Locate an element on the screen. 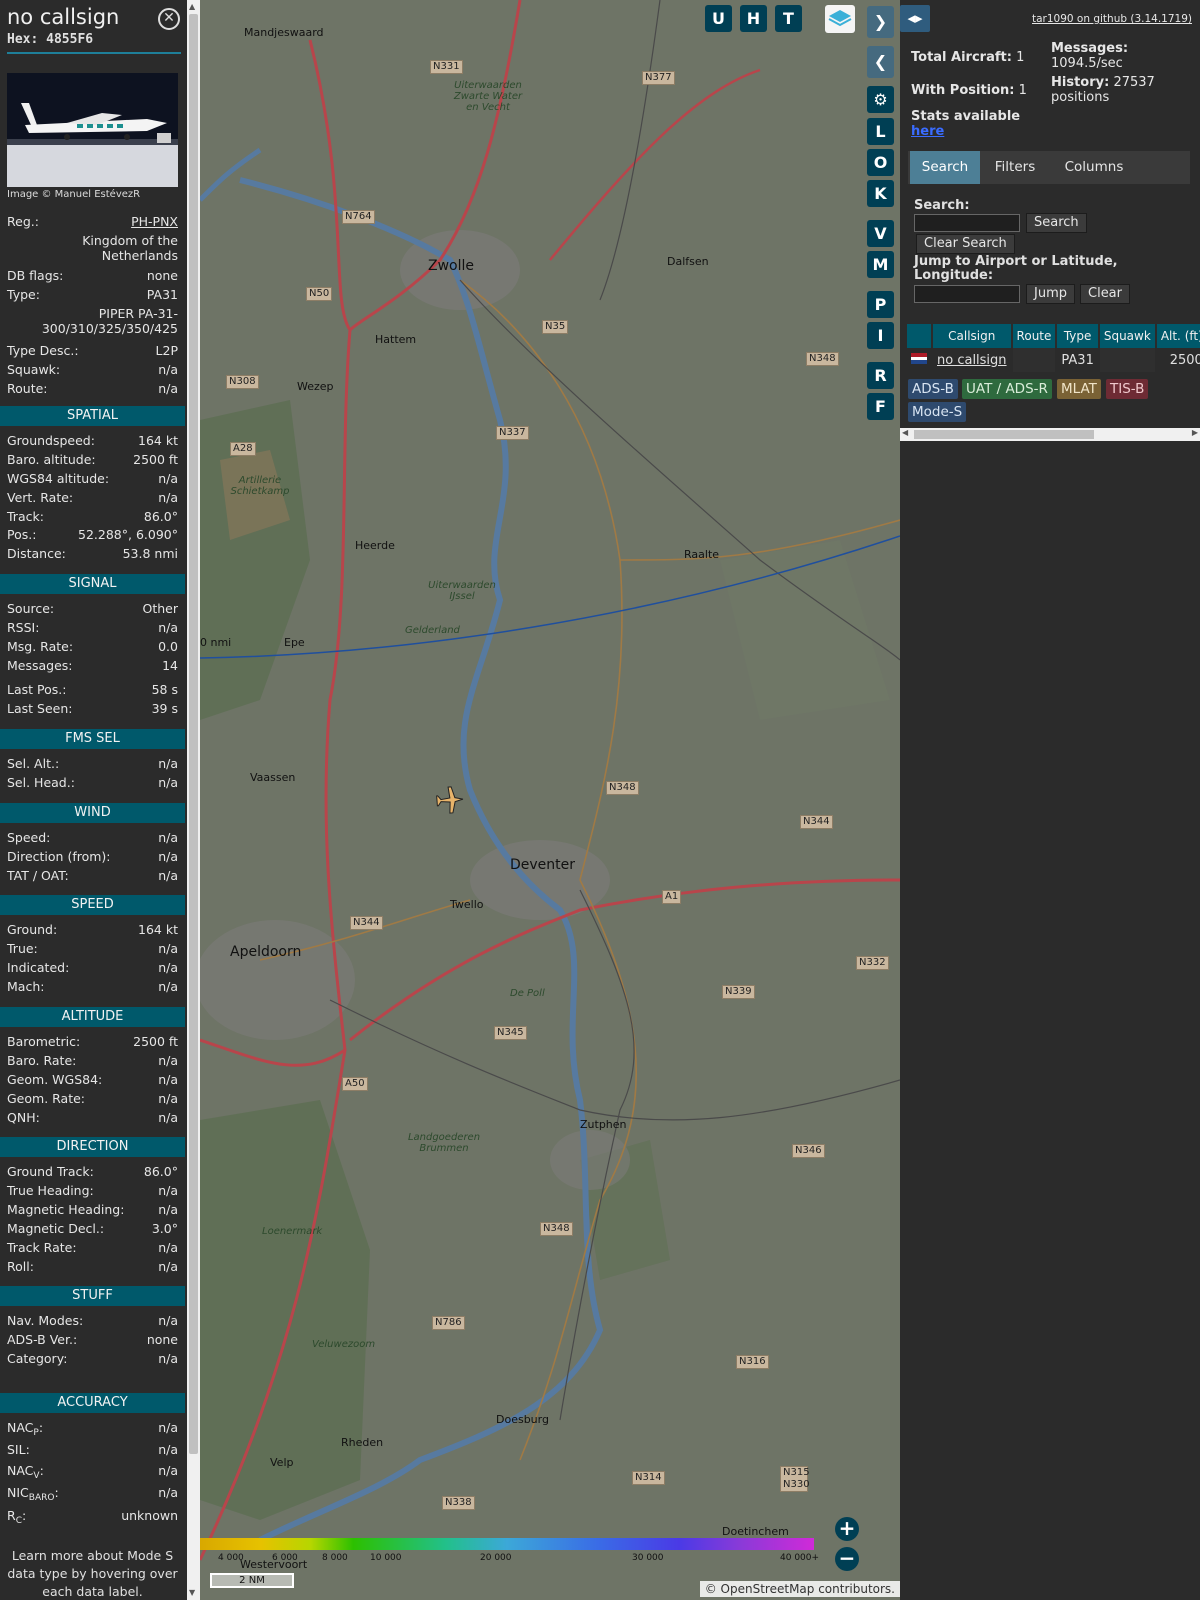 The image size is (1200, 1600). search-button: Search is located at coordinates (1056, 223).